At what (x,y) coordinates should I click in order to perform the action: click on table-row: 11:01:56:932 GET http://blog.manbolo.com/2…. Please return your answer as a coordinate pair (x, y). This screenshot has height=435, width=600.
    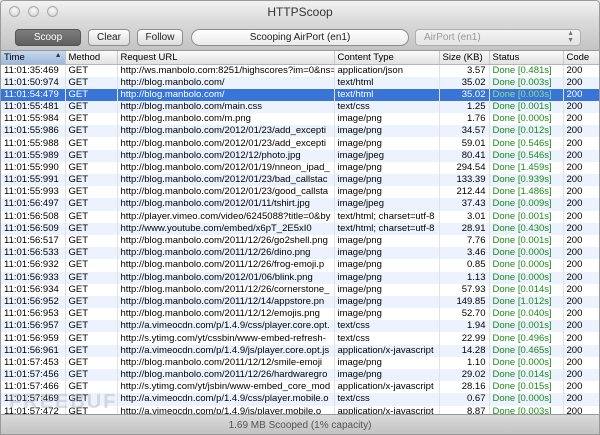
    Looking at the image, I should click on (300, 265).